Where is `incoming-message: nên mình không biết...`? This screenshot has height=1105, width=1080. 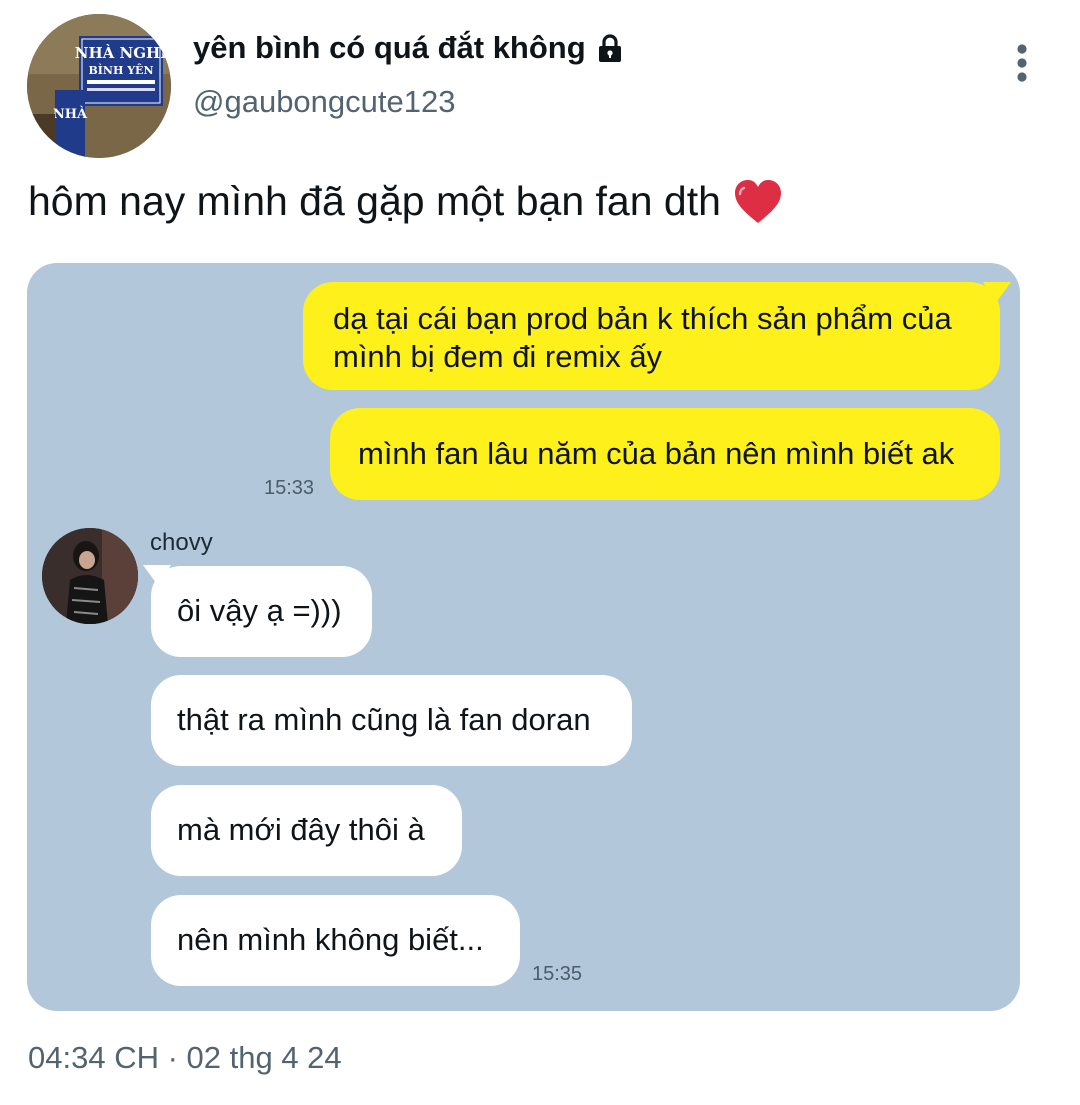 incoming-message: nên mình không biết... is located at coordinates (335, 940).